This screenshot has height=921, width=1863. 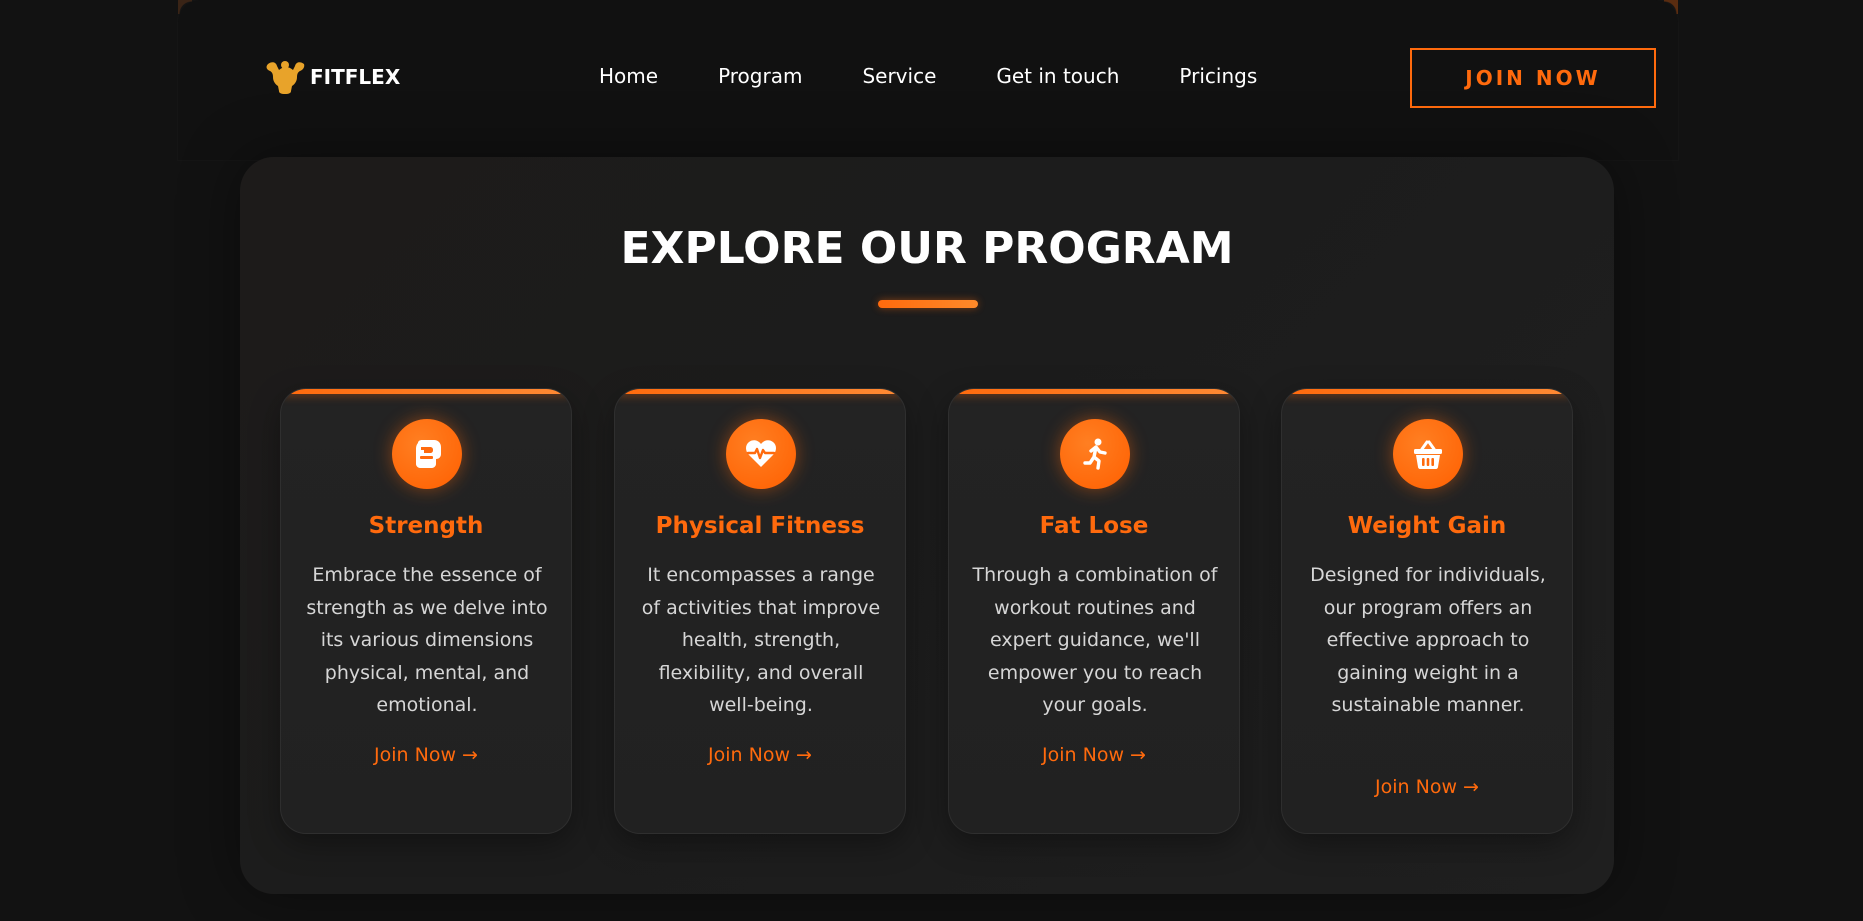 What do you see at coordinates (928, 304) in the screenshot?
I see `title-underline` at bounding box center [928, 304].